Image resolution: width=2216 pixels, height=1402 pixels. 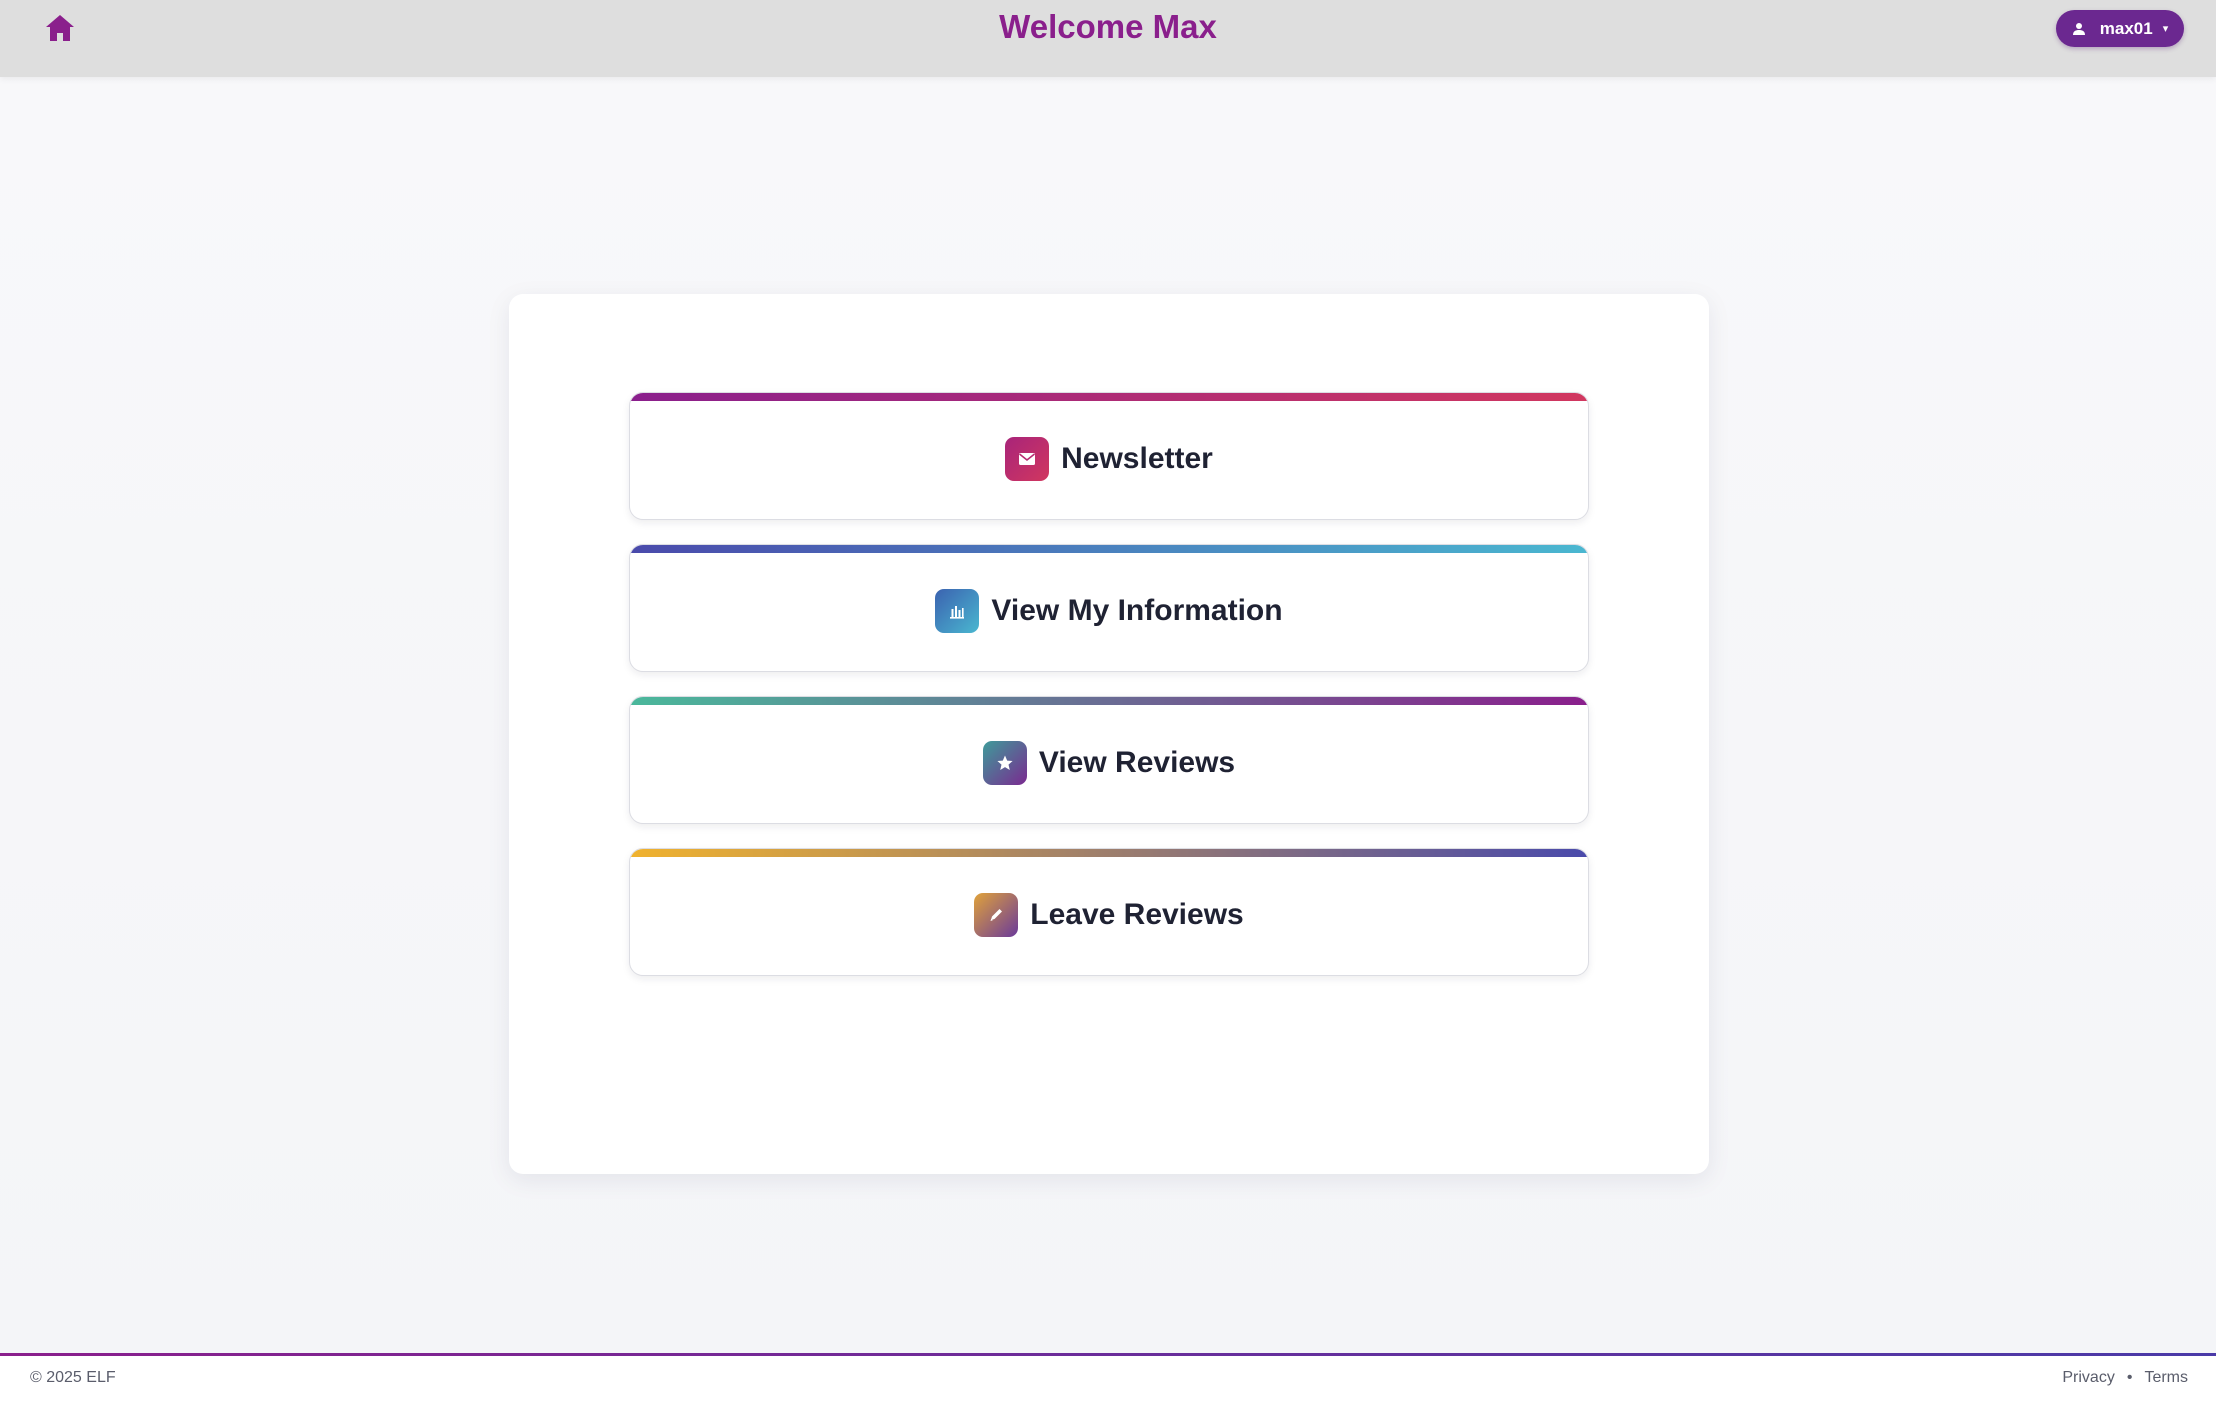 What do you see at coordinates (957, 611) in the screenshot?
I see `bar-chart-icon` at bounding box center [957, 611].